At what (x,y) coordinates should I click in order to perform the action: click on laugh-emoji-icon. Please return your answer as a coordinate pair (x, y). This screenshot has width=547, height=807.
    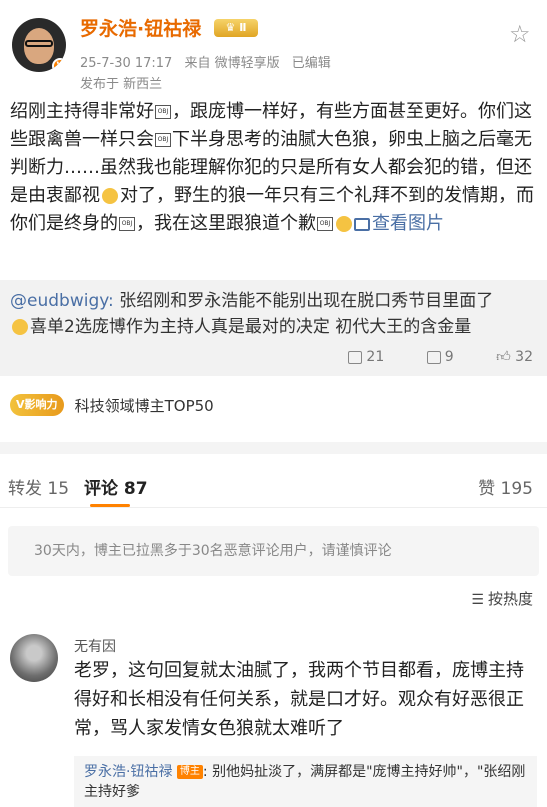
    Looking at the image, I should click on (344, 224).